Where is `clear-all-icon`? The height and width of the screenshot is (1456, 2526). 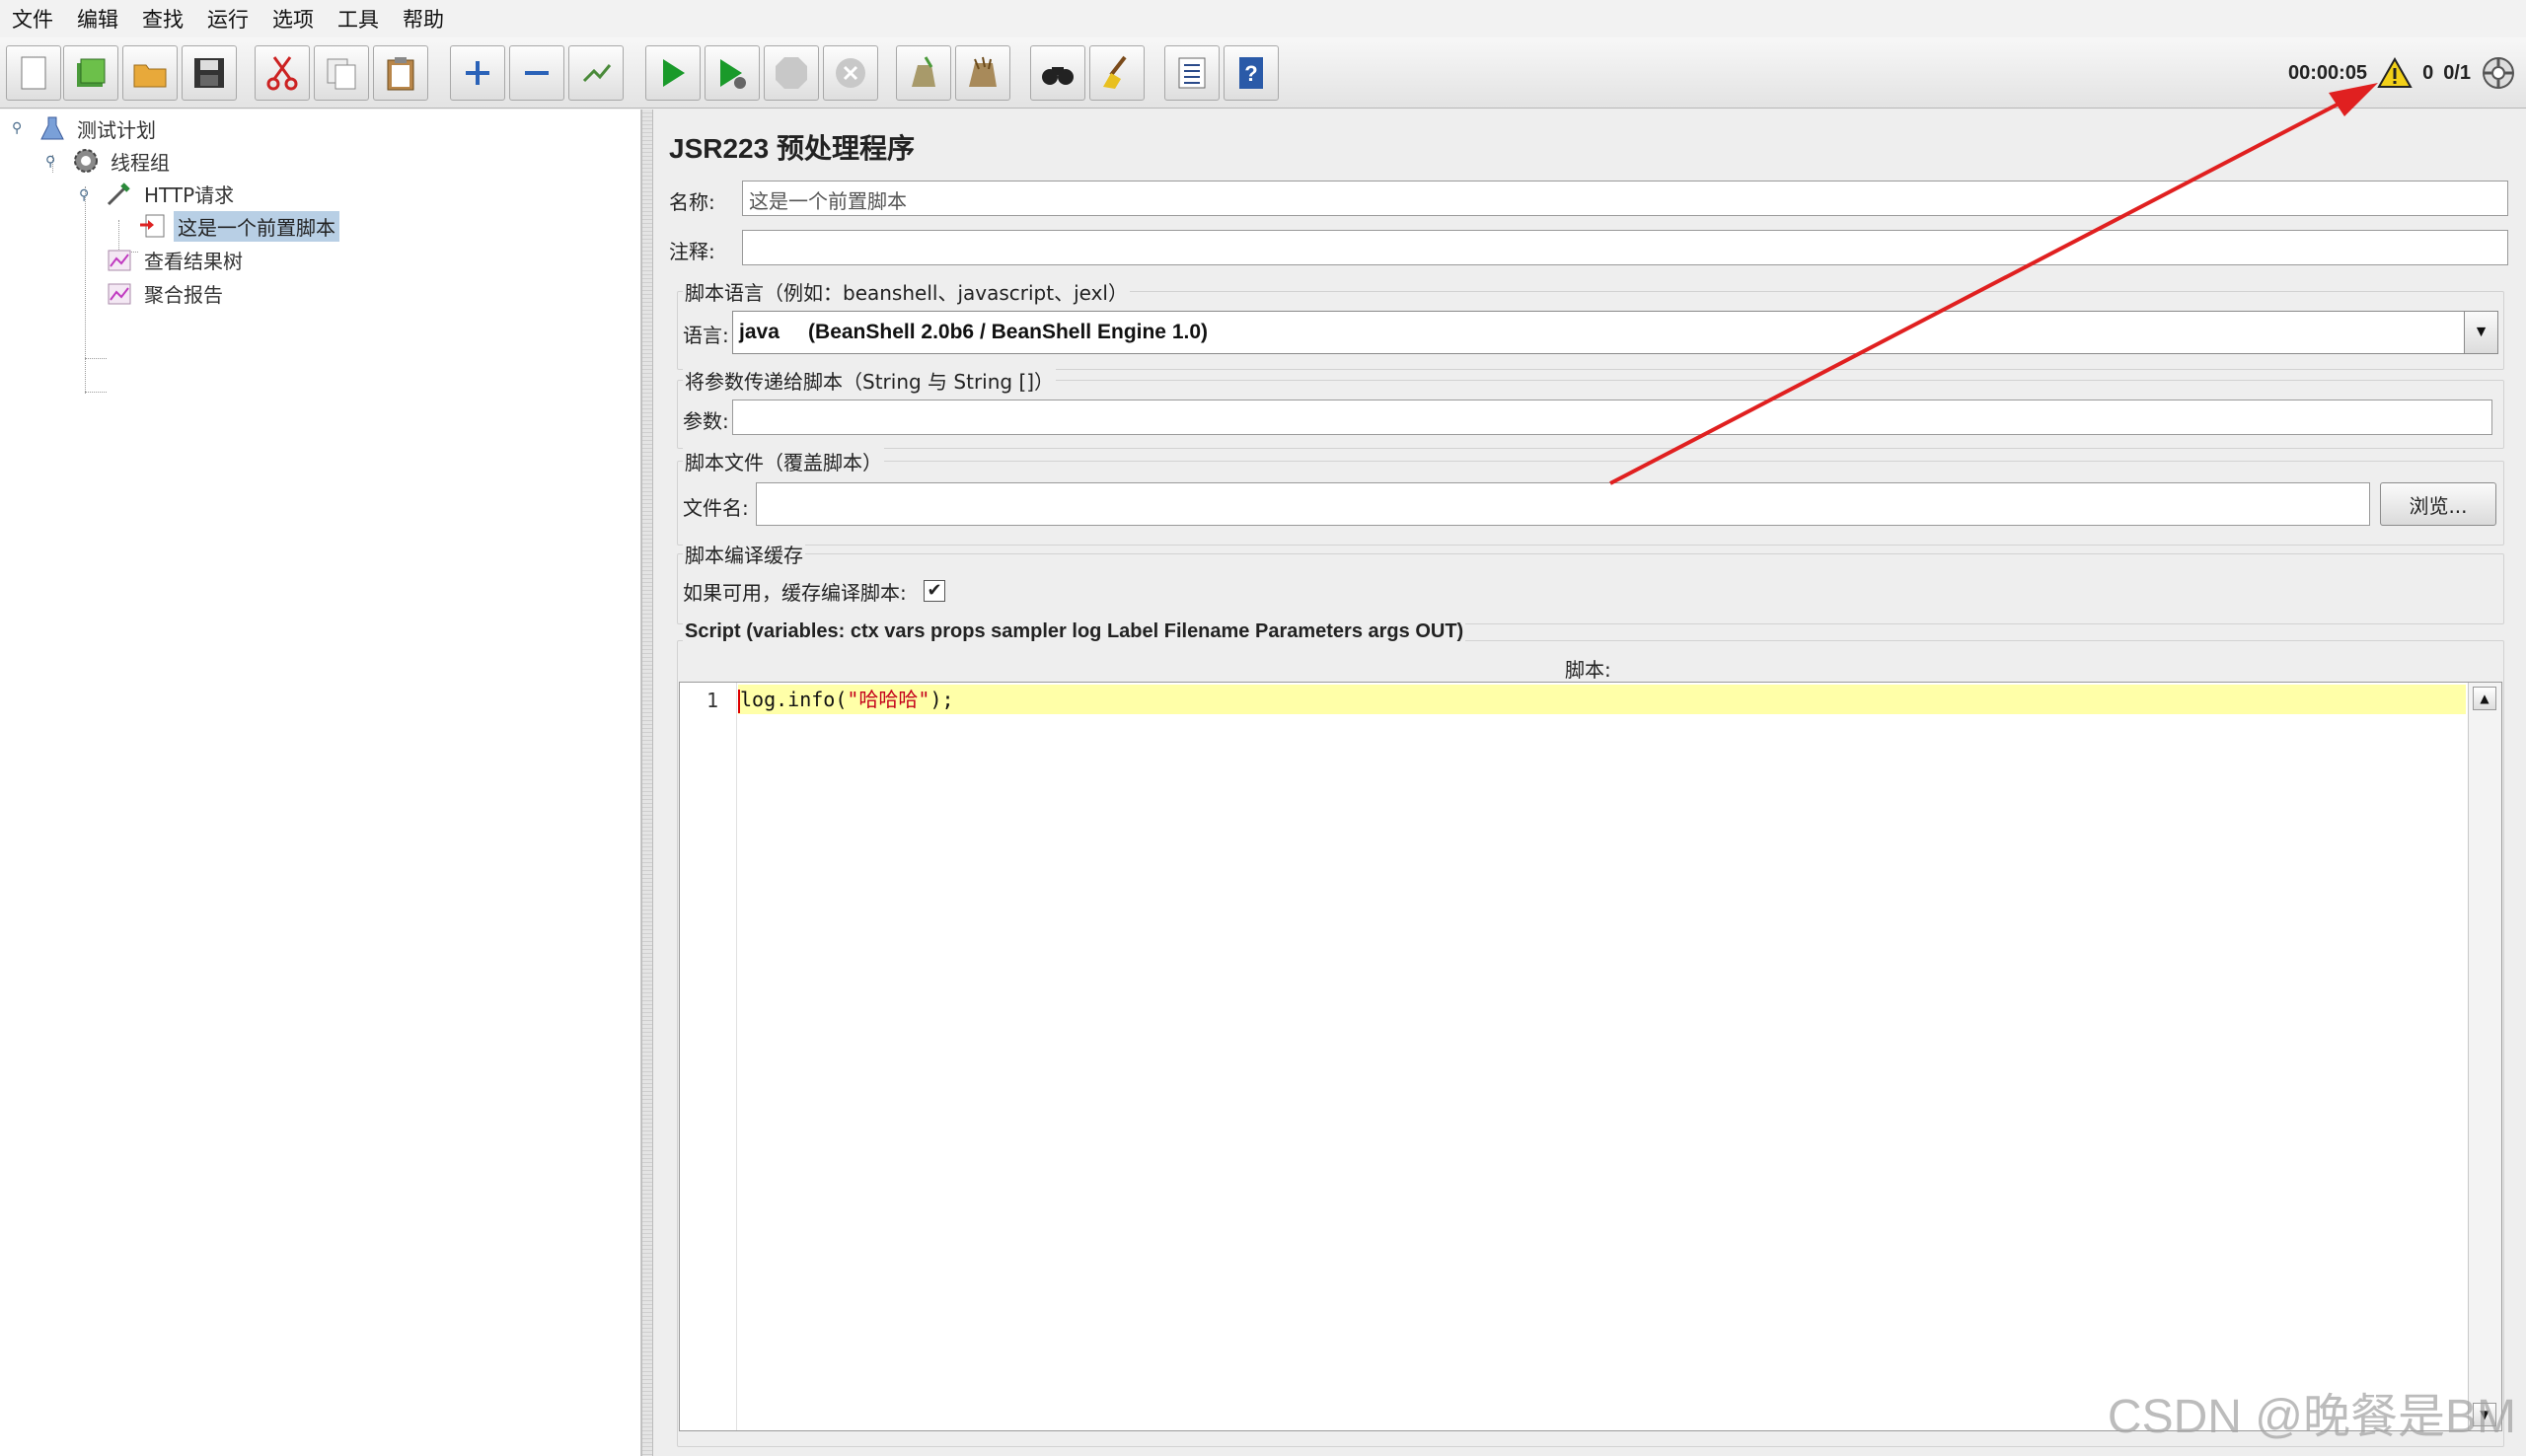
clear-all-icon is located at coordinates (983, 71).